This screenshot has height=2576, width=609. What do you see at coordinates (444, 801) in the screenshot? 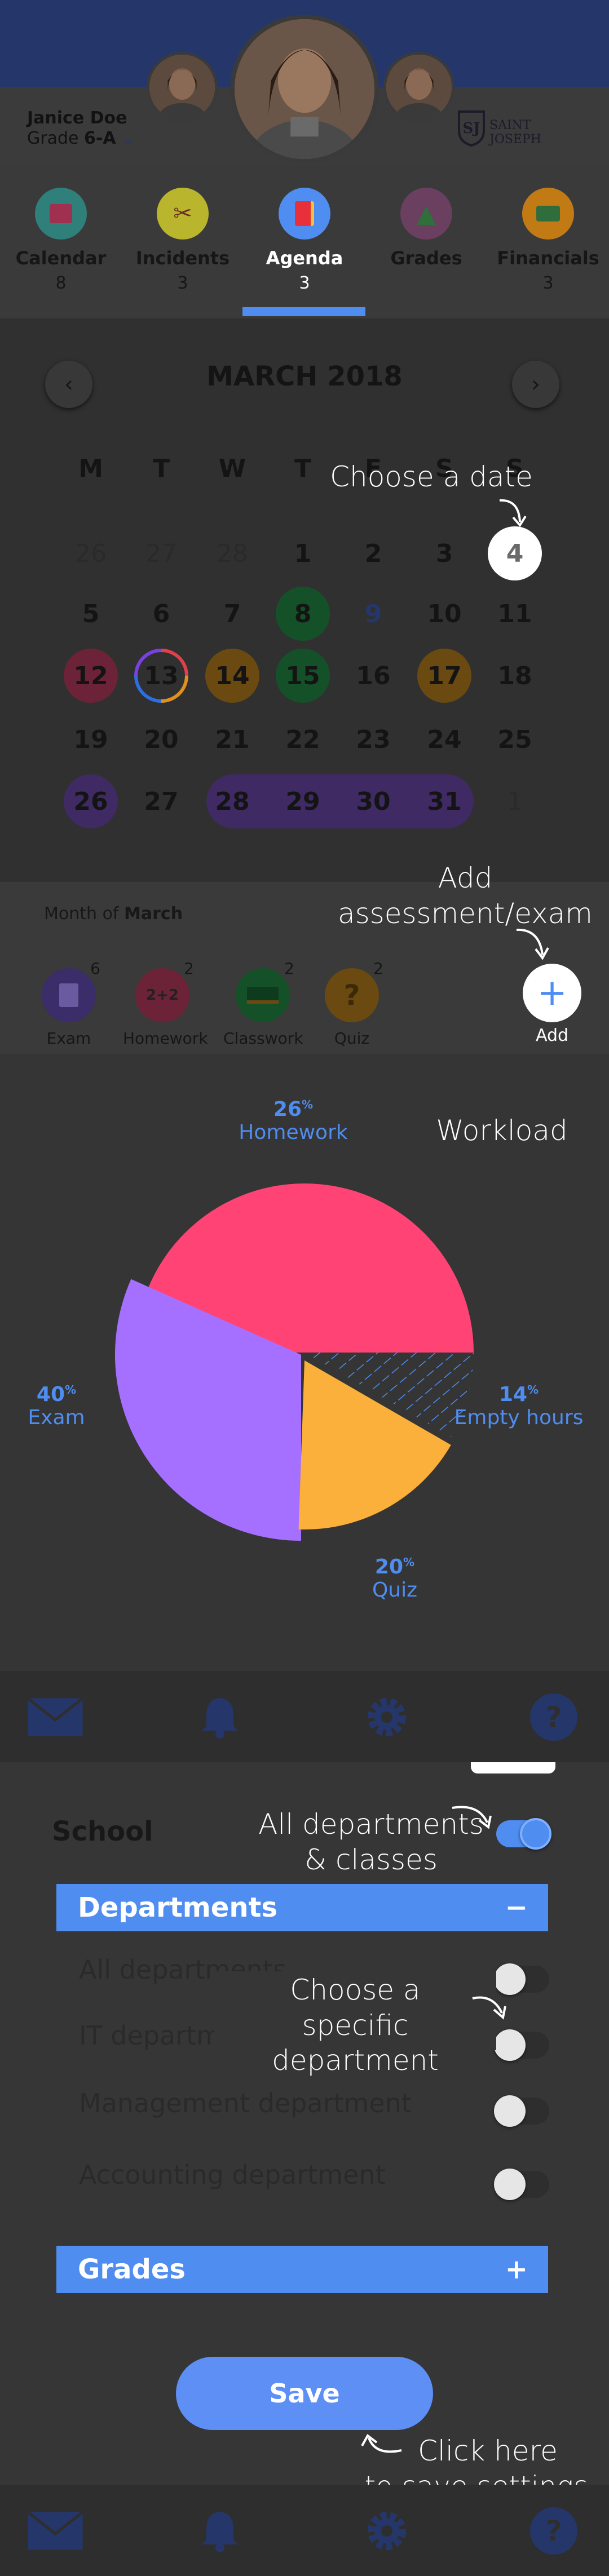
I see `calendar-day: 31` at bounding box center [444, 801].